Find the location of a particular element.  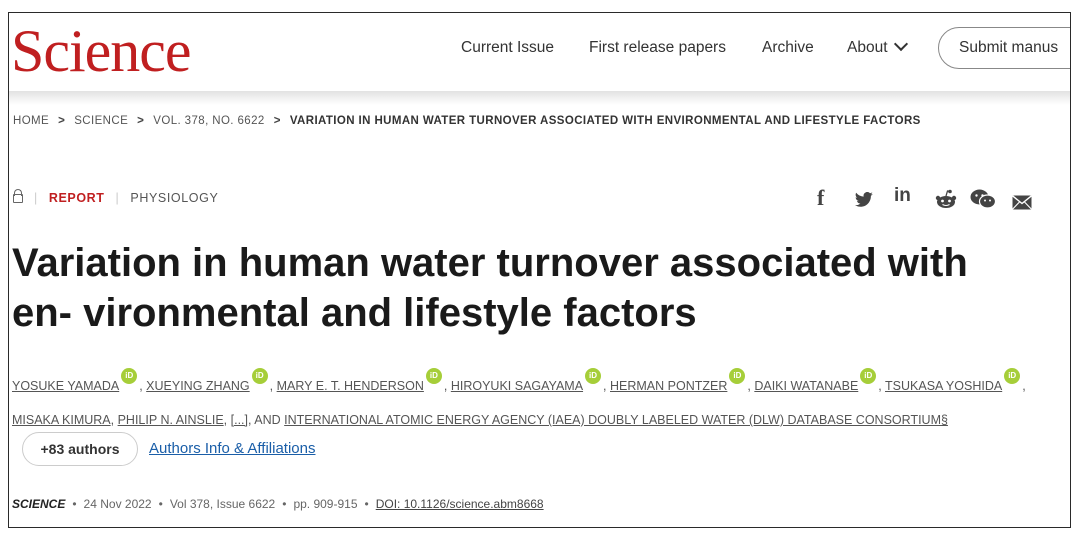

more-authors-button: +83 authors is located at coordinates (80, 449).